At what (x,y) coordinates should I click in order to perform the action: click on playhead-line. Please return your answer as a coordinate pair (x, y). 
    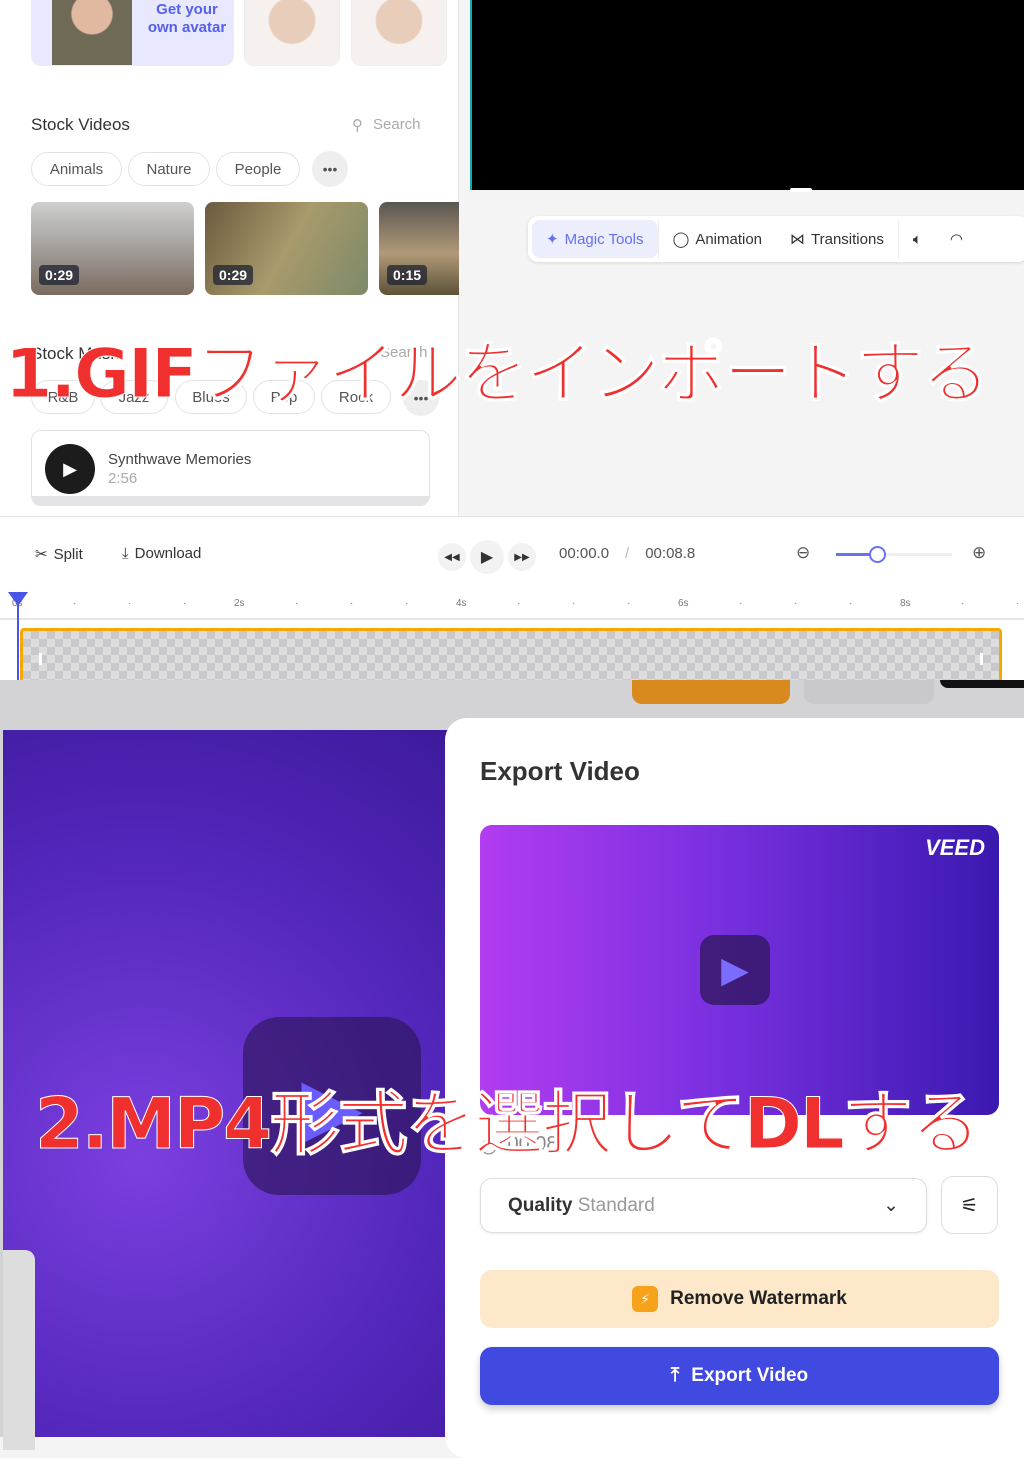
    Looking at the image, I should click on (18, 640).